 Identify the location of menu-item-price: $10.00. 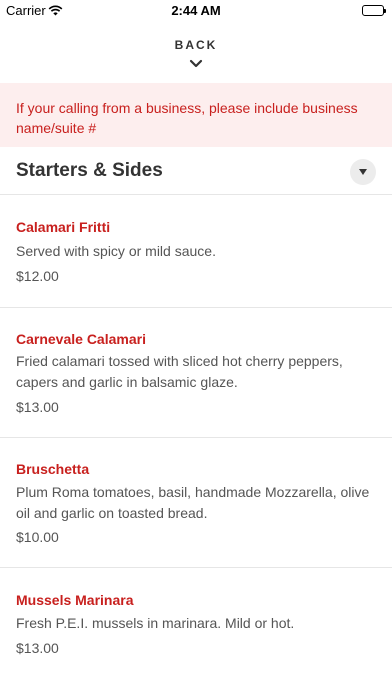
(37, 537).